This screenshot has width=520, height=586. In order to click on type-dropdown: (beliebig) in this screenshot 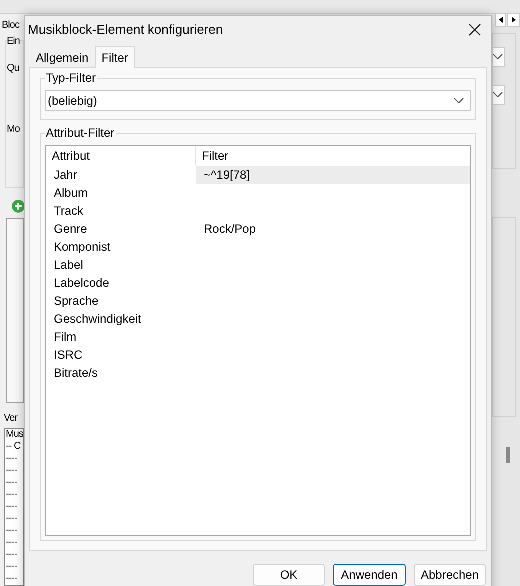, I will do `click(258, 100)`.